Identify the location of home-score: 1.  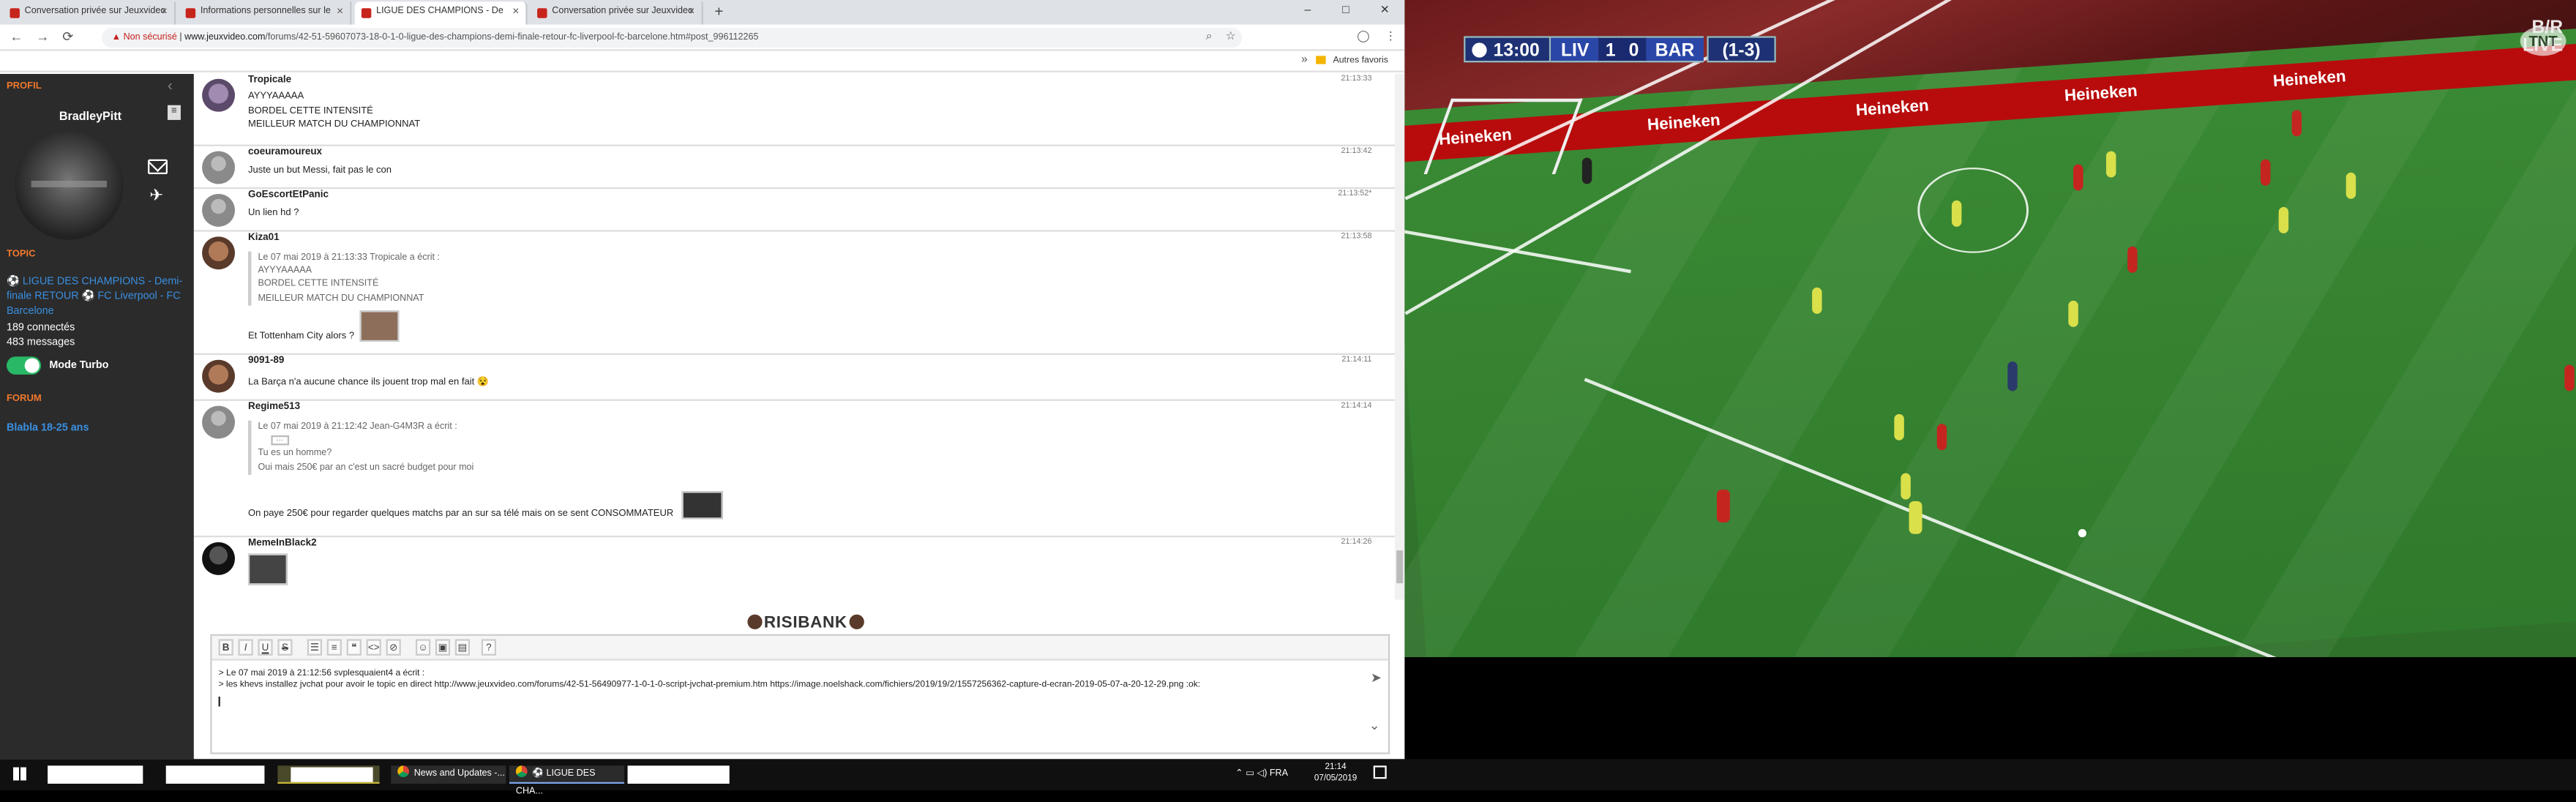
(1610, 49).